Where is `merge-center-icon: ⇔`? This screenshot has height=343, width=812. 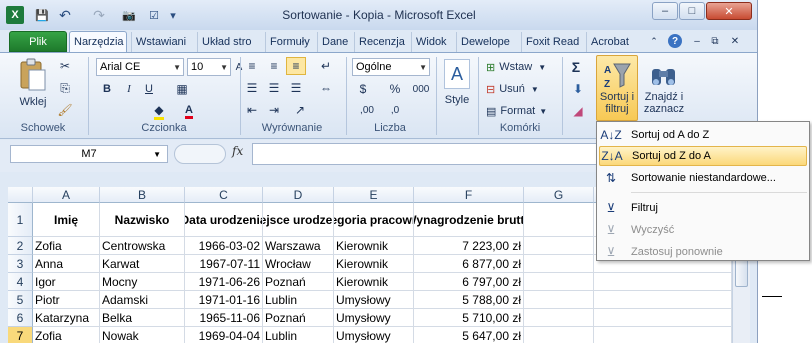 merge-center-icon: ⇔ is located at coordinates (326, 88).